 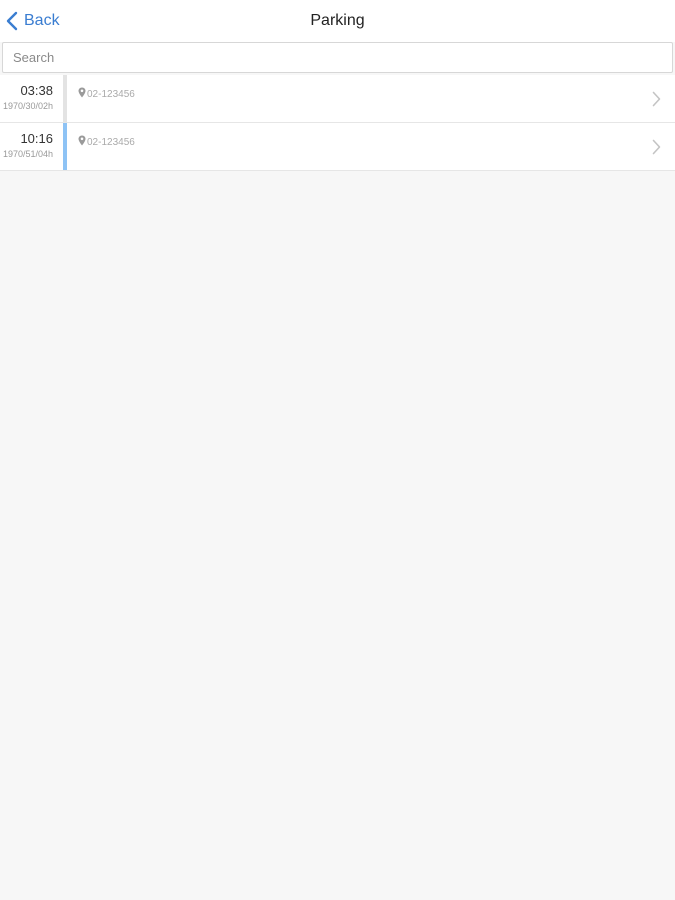 I want to click on search-bar, so click(x=337, y=58).